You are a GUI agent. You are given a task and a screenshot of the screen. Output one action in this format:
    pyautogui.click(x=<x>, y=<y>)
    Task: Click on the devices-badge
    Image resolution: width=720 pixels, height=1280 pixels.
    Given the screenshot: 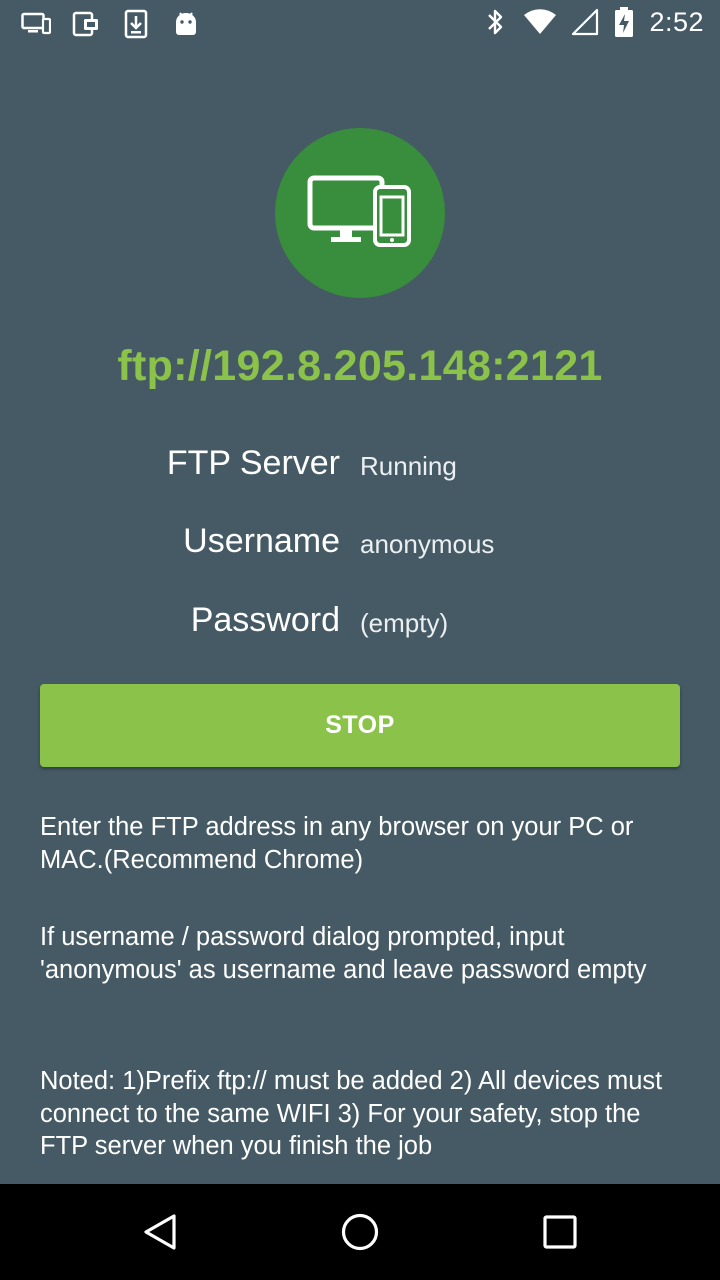 What is the action you would take?
    pyautogui.click(x=360, y=213)
    